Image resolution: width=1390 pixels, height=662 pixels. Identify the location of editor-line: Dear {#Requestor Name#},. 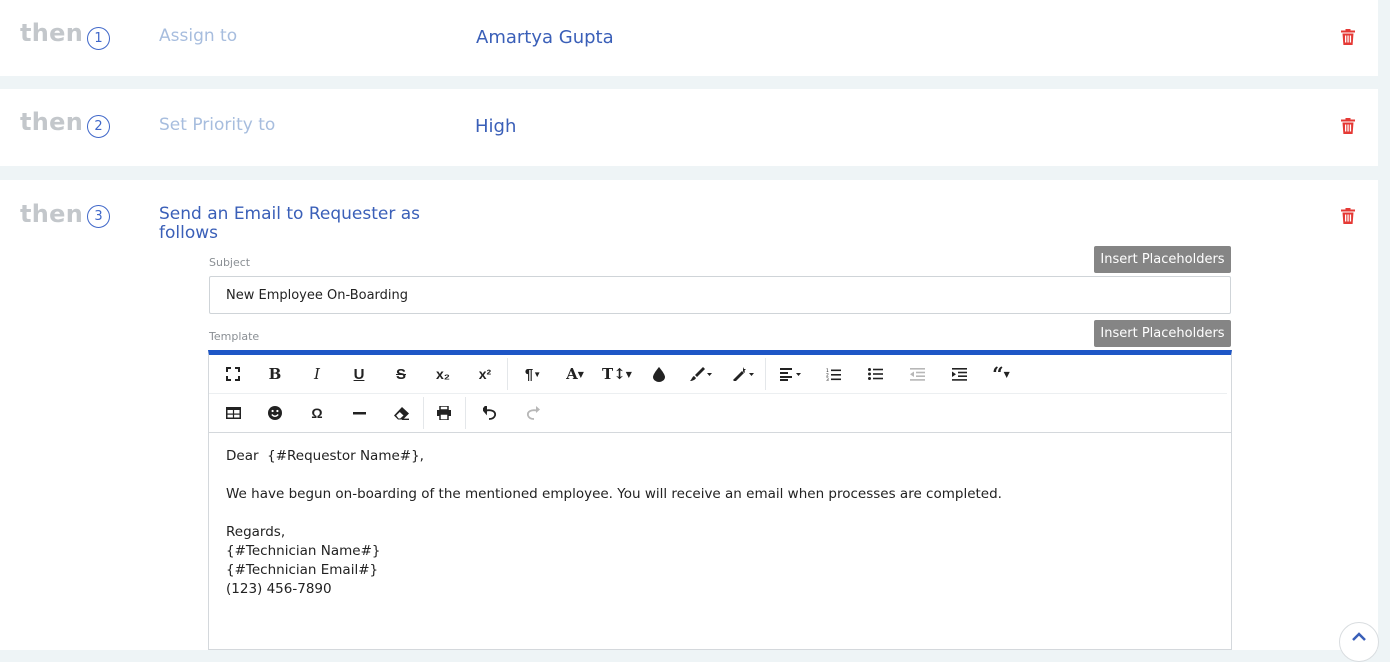
(325, 456).